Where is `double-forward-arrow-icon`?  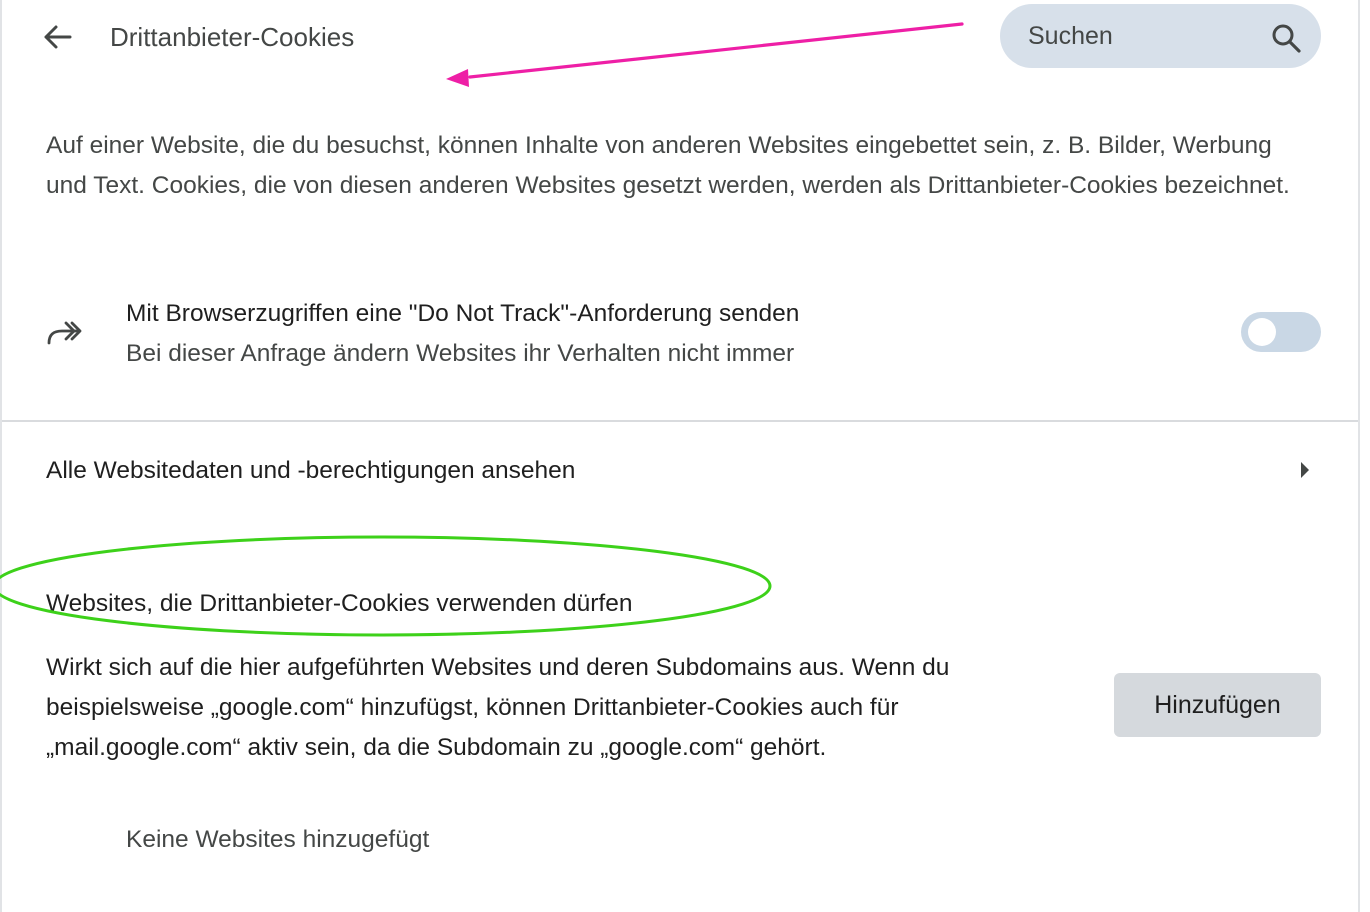 double-forward-arrow-icon is located at coordinates (64, 333).